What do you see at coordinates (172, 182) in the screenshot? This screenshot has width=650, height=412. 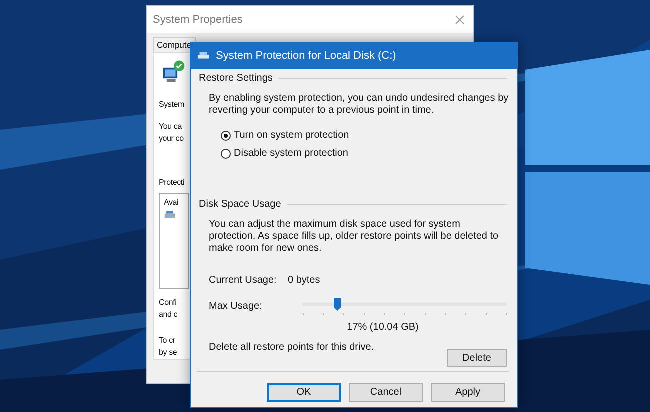 I see `section-label: Protecti` at bounding box center [172, 182].